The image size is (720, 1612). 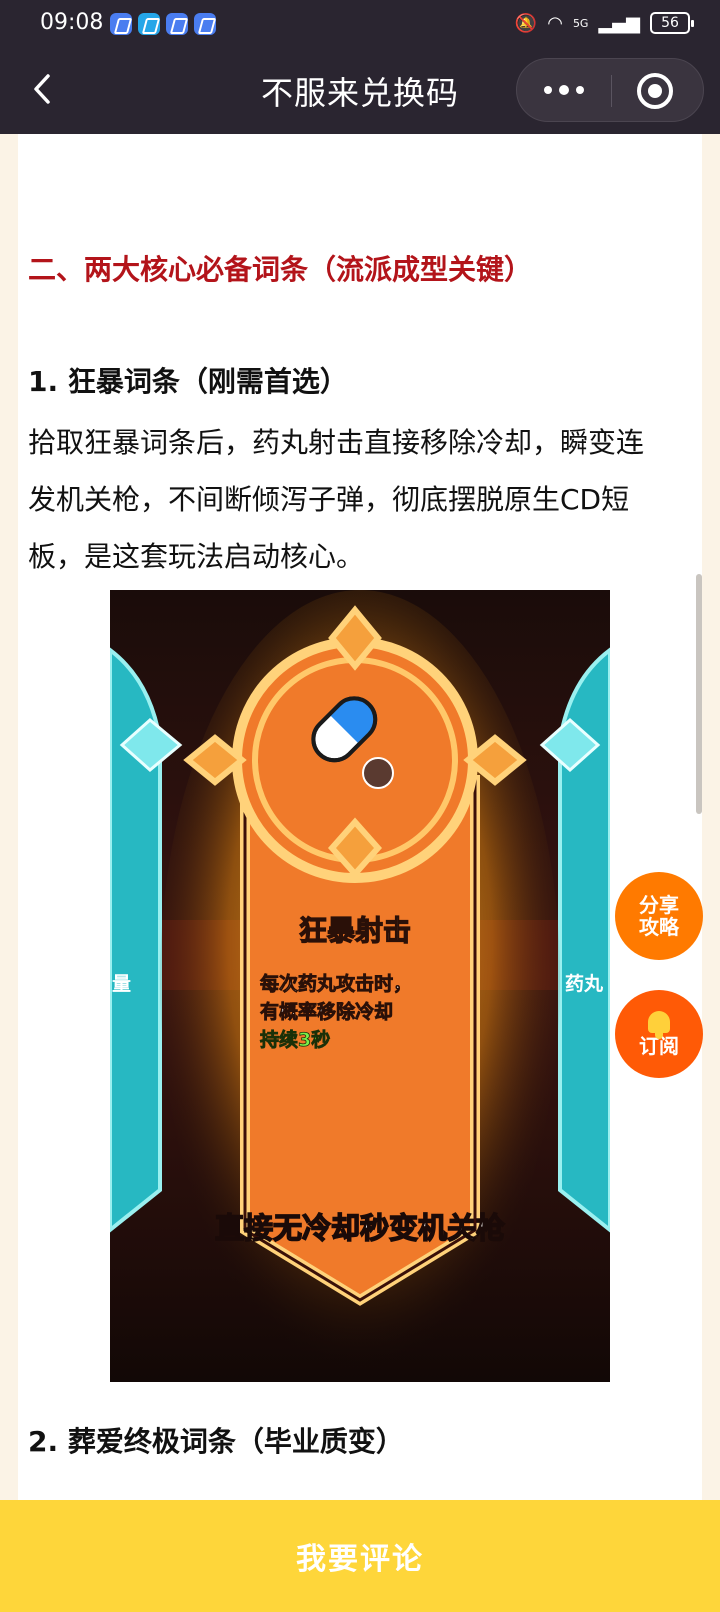 I want to click on capsule-divider, so click(x=611, y=91).